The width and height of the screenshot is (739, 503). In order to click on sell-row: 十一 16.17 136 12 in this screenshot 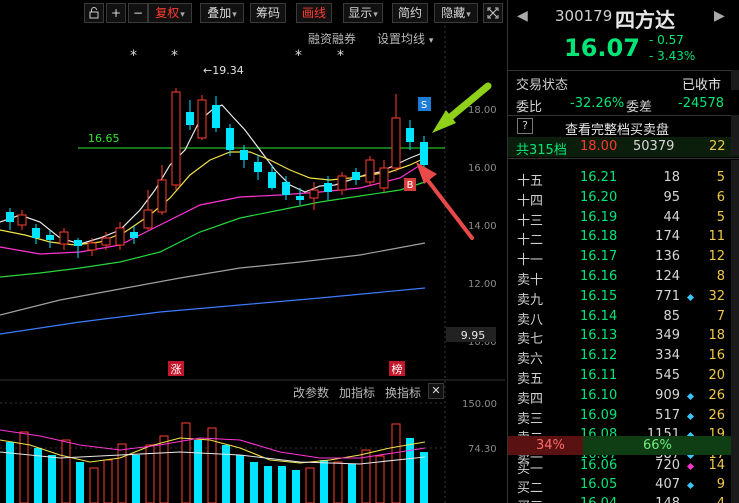, I will do `click(623, 257)`.